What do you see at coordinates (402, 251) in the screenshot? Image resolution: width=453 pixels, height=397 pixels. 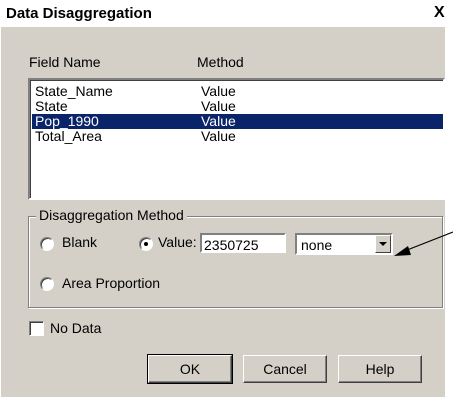 I see `arrow-head` at bounding box center [402, 251].